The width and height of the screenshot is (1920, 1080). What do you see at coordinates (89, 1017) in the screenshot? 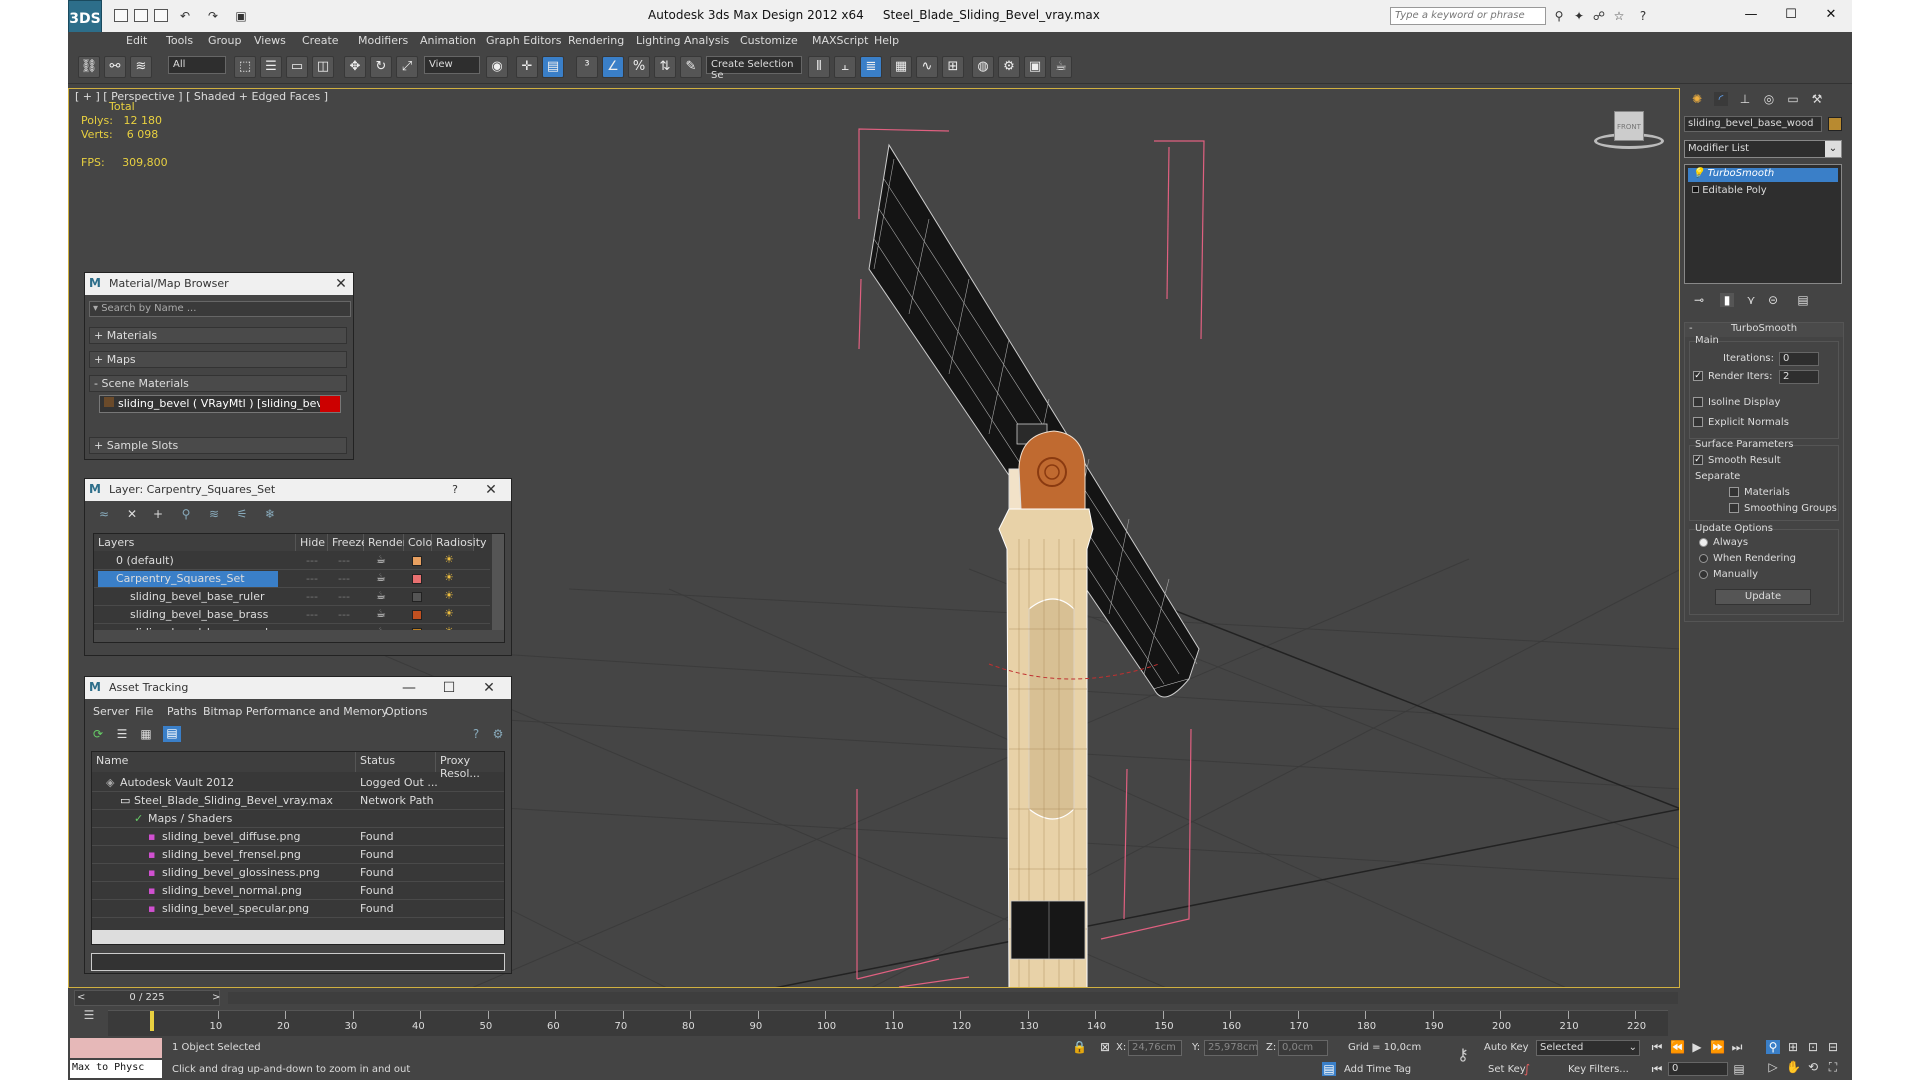
I see `track-bar-toggle-icon: ☰` at bounding box center [89, 1017].